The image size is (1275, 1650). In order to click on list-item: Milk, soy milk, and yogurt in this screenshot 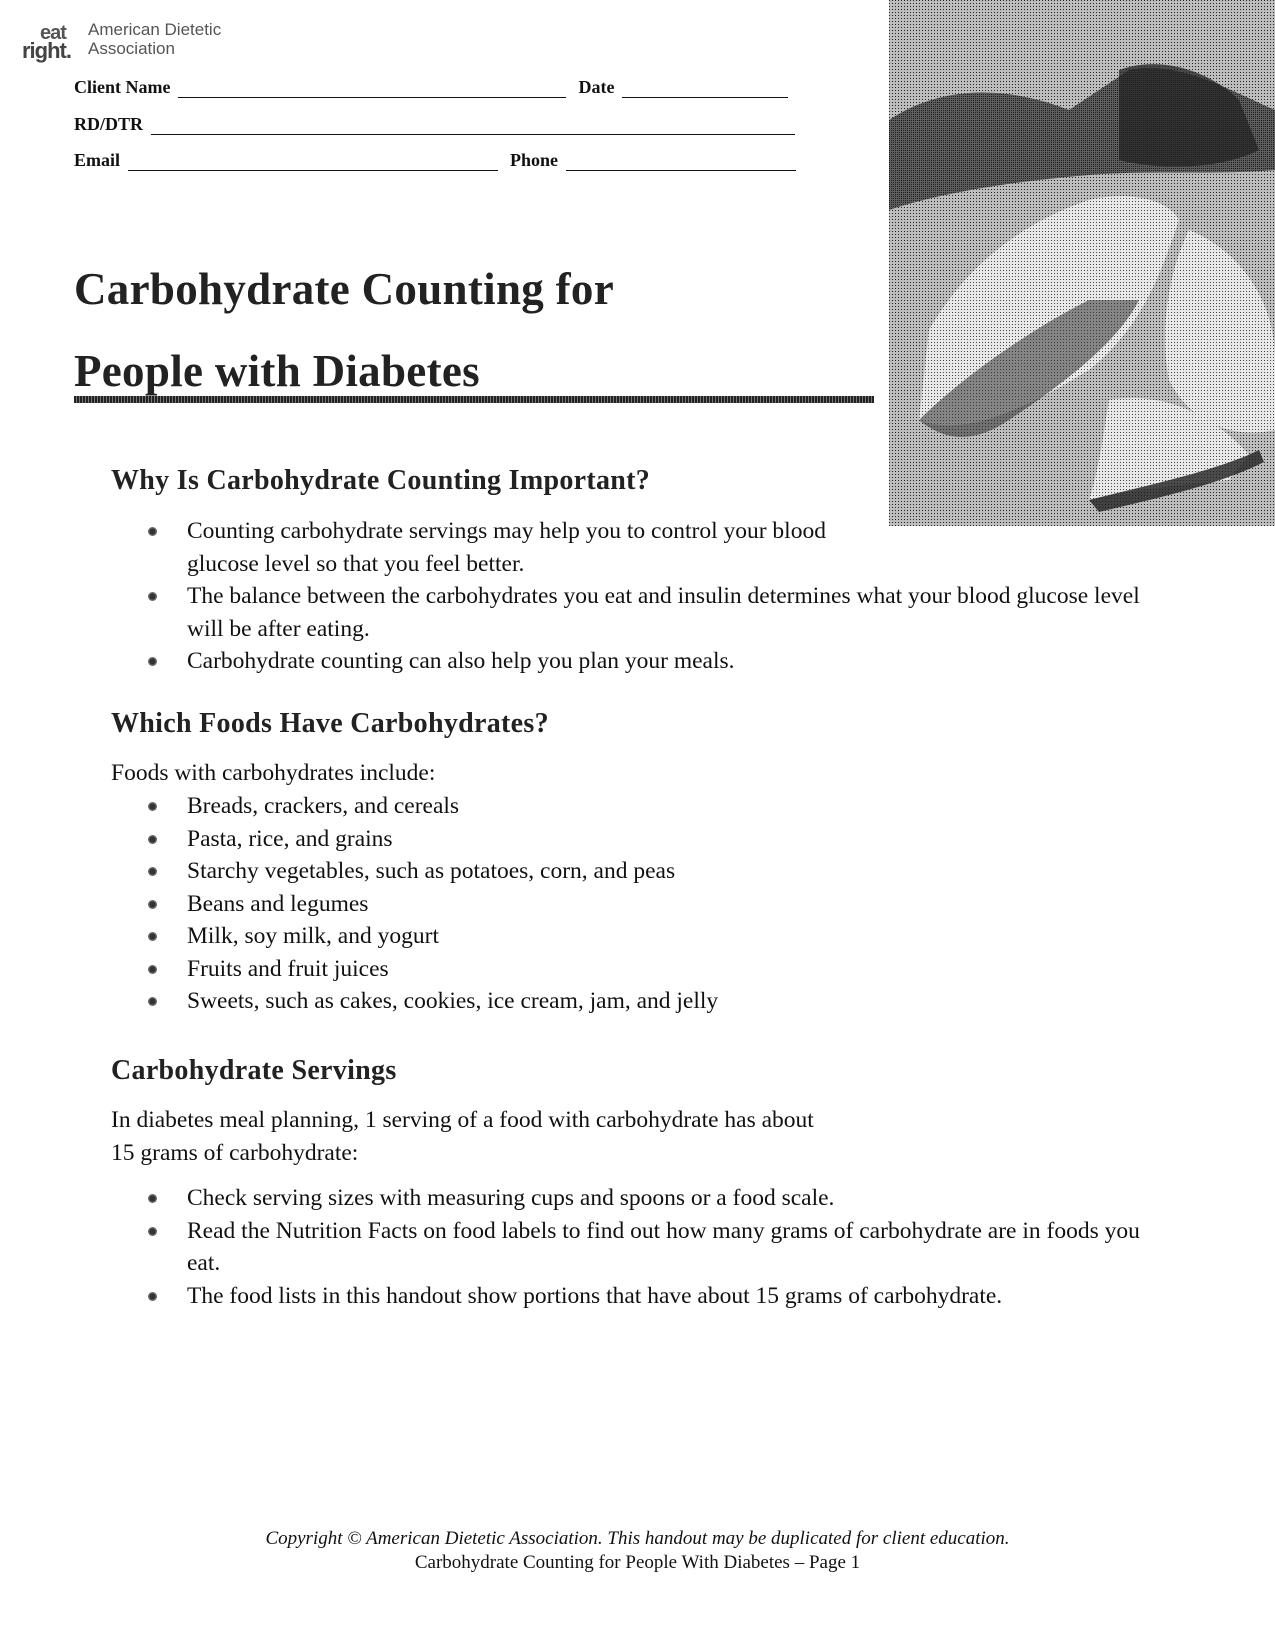, I will do `click(598, 936)`.